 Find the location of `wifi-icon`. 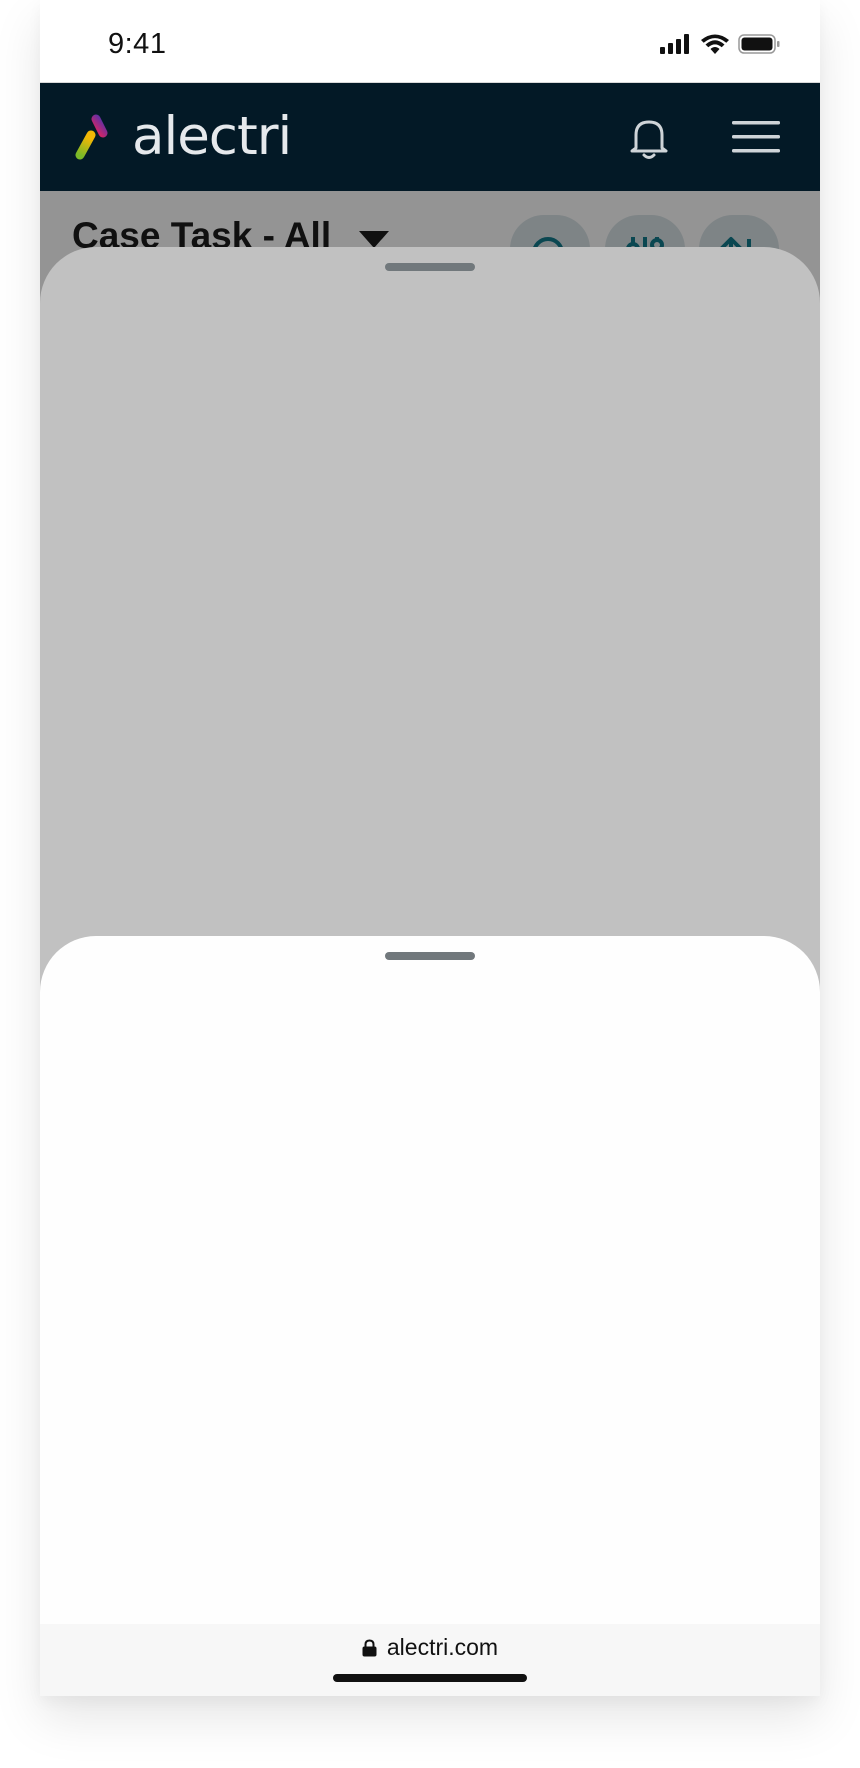

wifi-icon is located at coordinates (715, 44).